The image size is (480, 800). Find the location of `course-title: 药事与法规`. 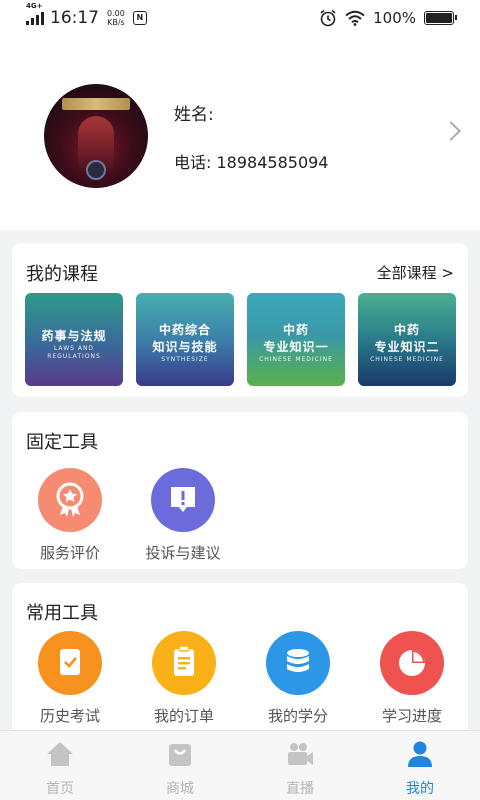

course-title: 药事与法规 is located at coordinates (74, 336).